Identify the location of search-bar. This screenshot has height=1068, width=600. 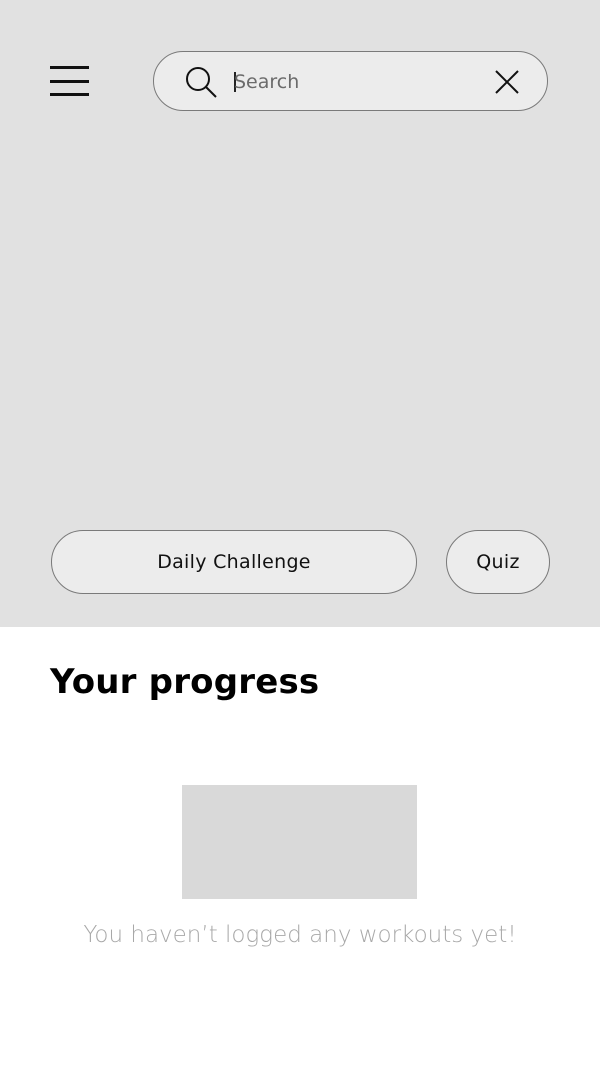
(350, 81).